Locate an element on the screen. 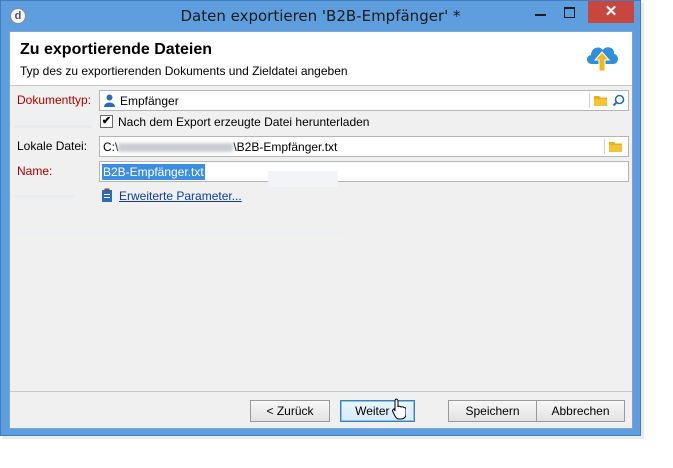 This screenshot has height=468, width=673. maximize-button is located at coordinates (570, 12).